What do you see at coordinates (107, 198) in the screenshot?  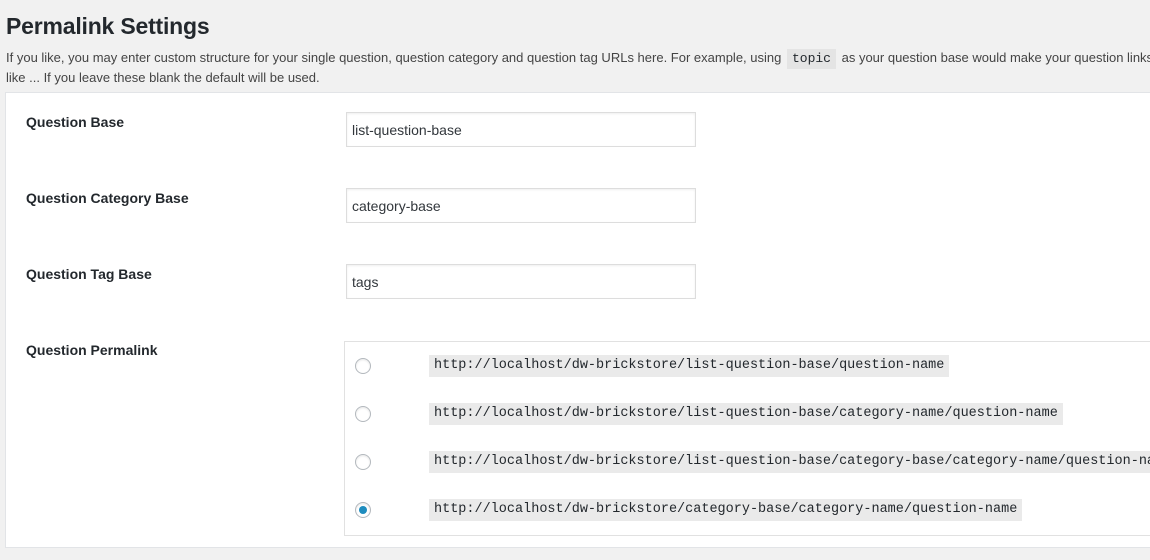 I see `question-category-base-label: Question Category Base` at bounding box center [107, 198].